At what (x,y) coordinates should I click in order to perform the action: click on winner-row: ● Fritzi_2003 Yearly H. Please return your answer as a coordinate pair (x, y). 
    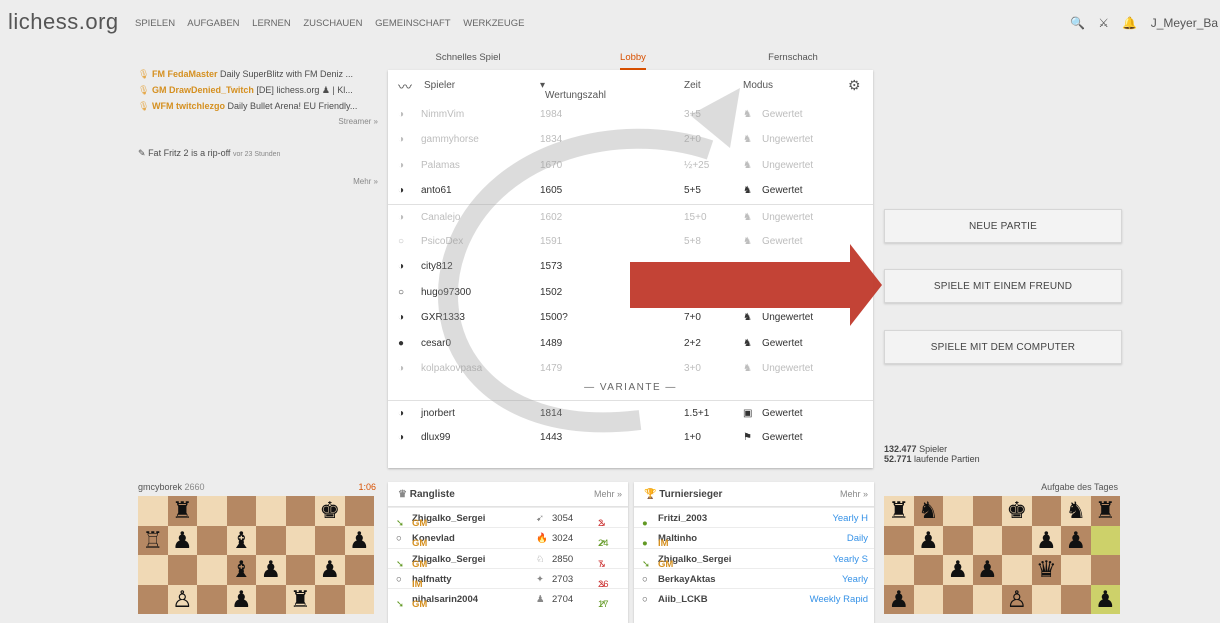
    Looking at the image, I should click on (754, 518).